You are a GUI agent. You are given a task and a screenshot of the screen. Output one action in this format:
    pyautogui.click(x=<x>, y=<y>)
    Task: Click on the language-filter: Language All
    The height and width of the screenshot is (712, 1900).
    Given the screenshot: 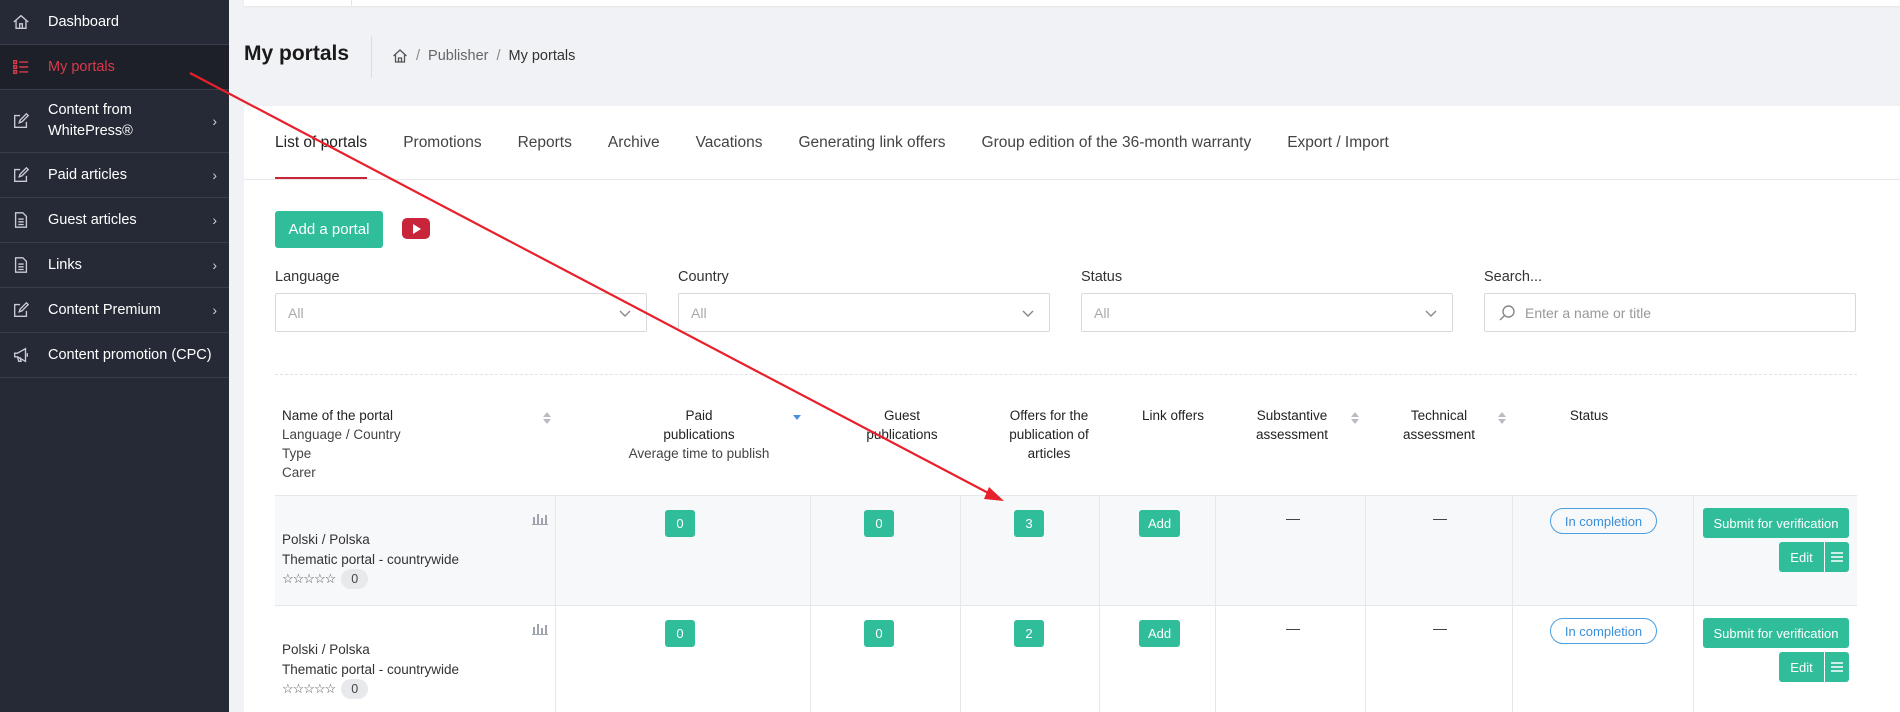 What is the action you would take?
    pyautogui.click(x=461, y=300)
    